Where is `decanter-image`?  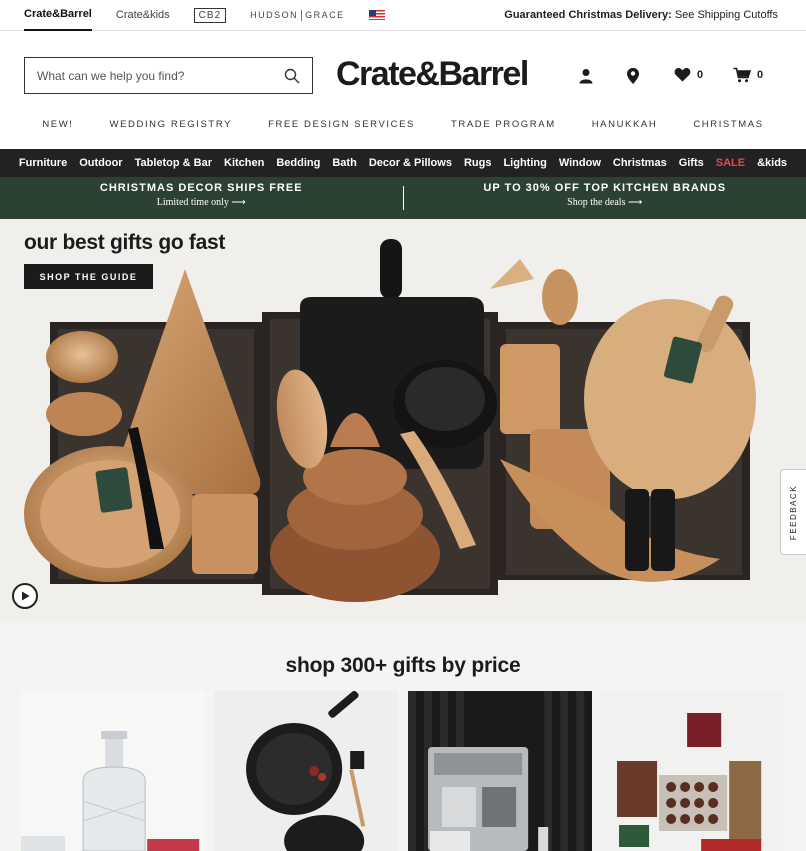
decanter-image is located at coordinates (113, 771).